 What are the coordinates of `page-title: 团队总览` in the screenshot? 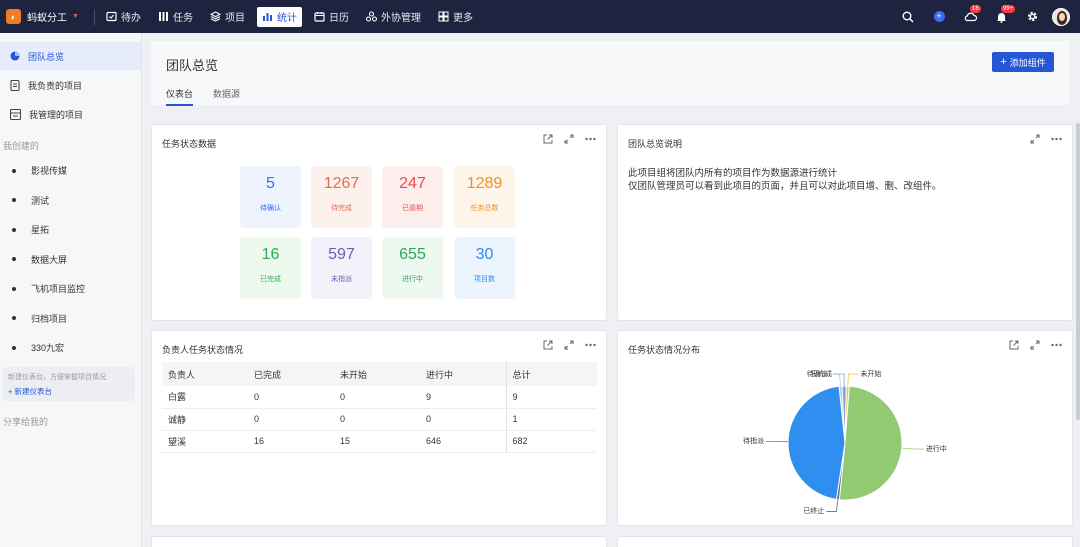 It's located at (192, 65).